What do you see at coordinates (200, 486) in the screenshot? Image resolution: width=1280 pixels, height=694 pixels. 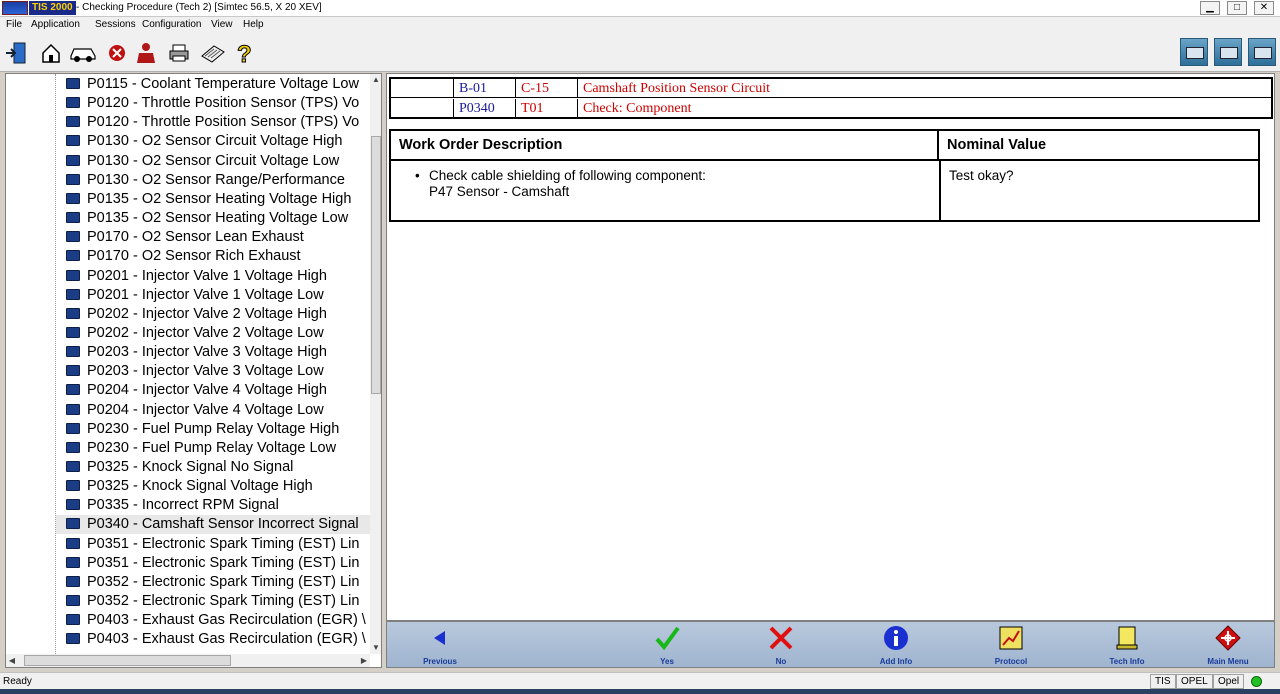 I see `tree-item-label: P0325 - Knock Signal Voltage High` at bounding box center [200, 486].